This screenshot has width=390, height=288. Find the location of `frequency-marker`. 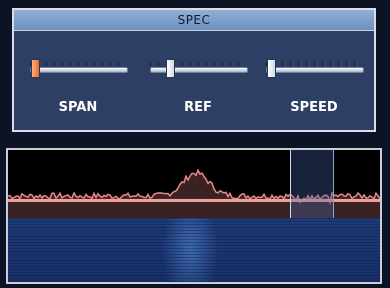

frequency-marker is located at coordinates (312, 184).